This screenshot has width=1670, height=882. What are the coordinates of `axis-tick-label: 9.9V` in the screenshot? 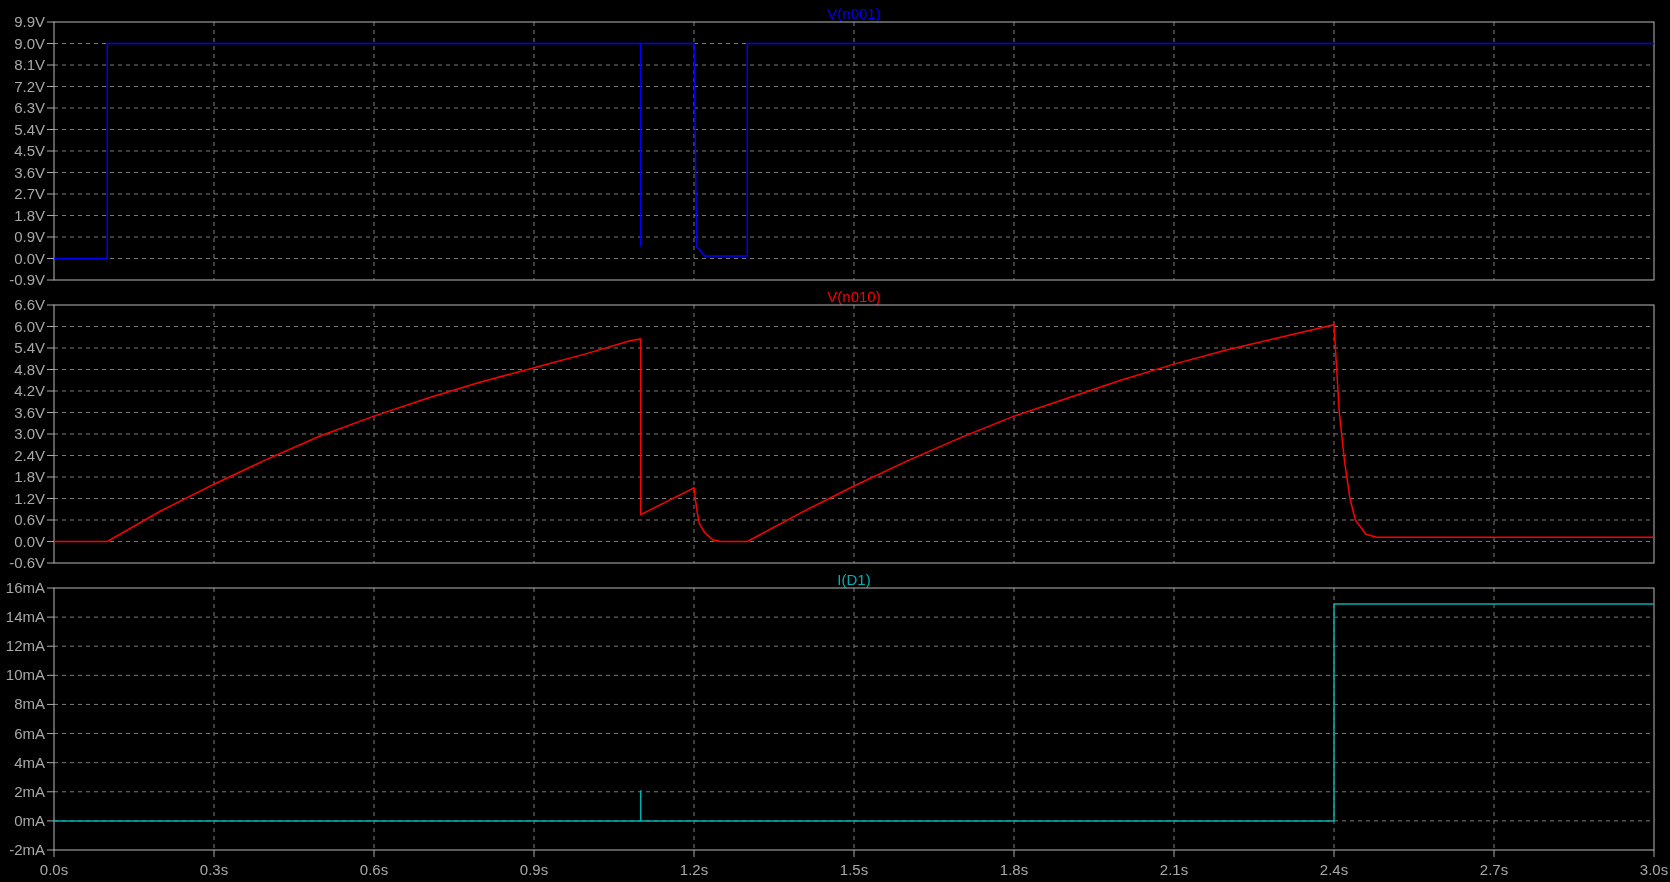 It's located at (29, 21).